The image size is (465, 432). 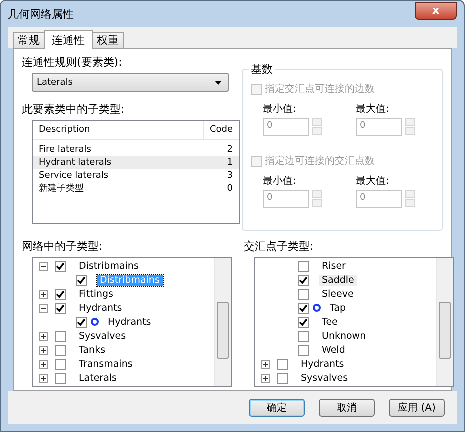 I want to click on tree-item: Sleeve, so click(x=338, y=294).